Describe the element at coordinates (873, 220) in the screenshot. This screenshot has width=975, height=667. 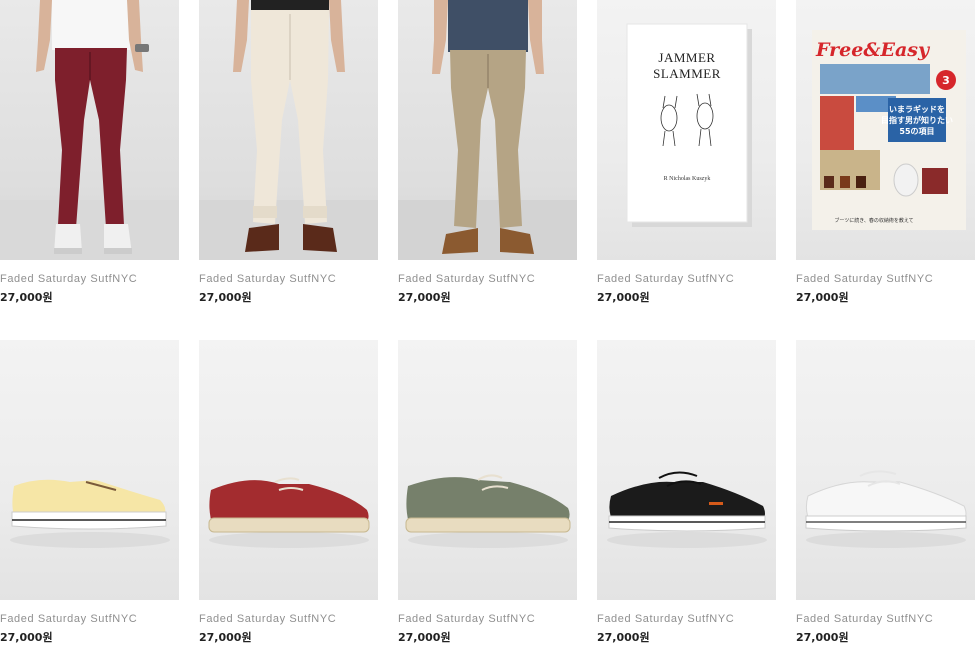
I see `magazine-footer: ブーツに続き、春の収納術を教えて` at that location.